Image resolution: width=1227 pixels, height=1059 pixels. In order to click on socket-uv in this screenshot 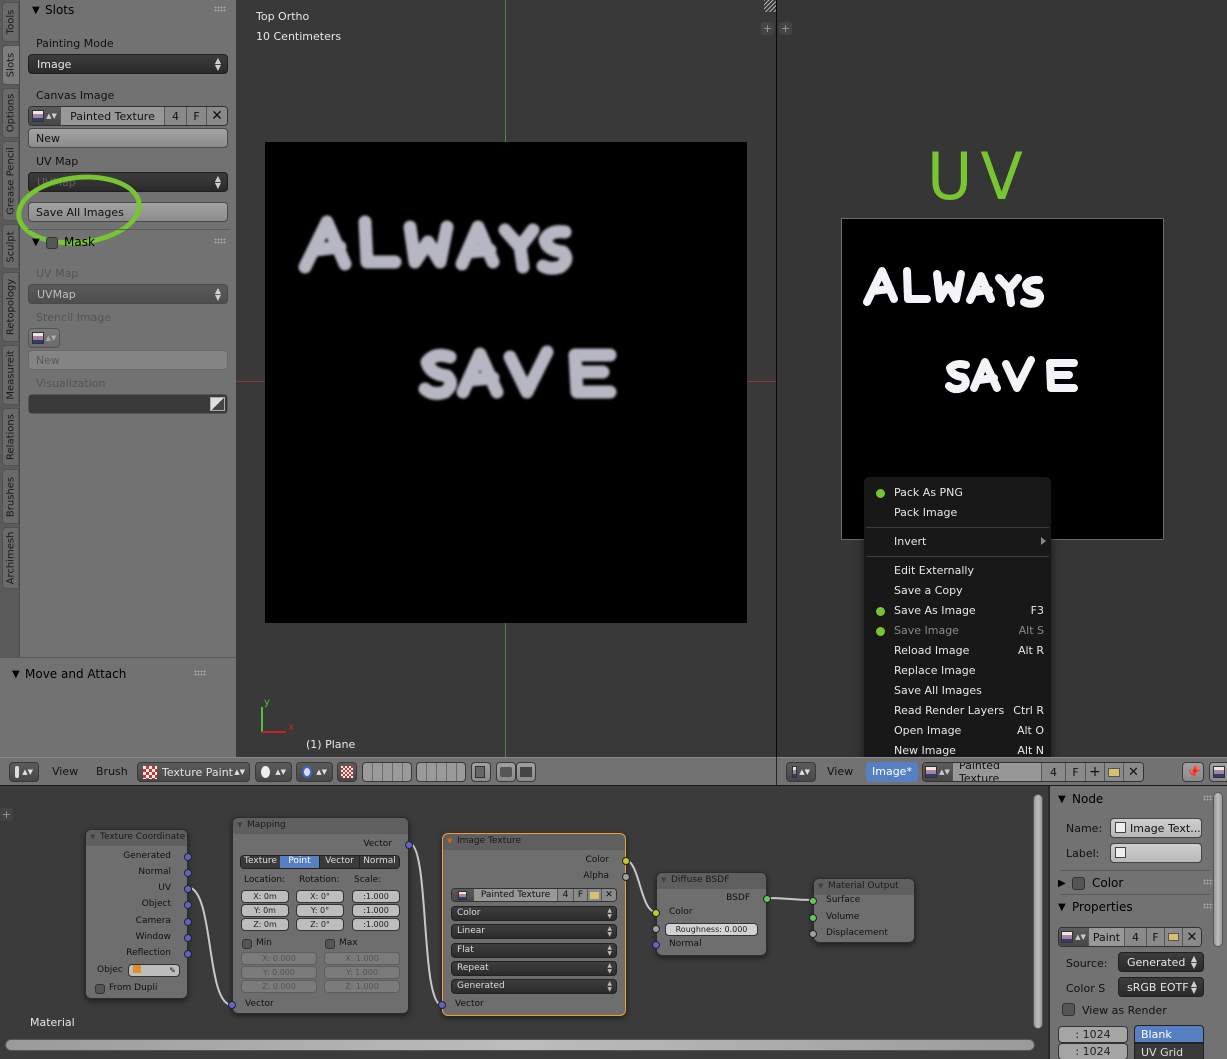, I will do `click(188, 889)`.